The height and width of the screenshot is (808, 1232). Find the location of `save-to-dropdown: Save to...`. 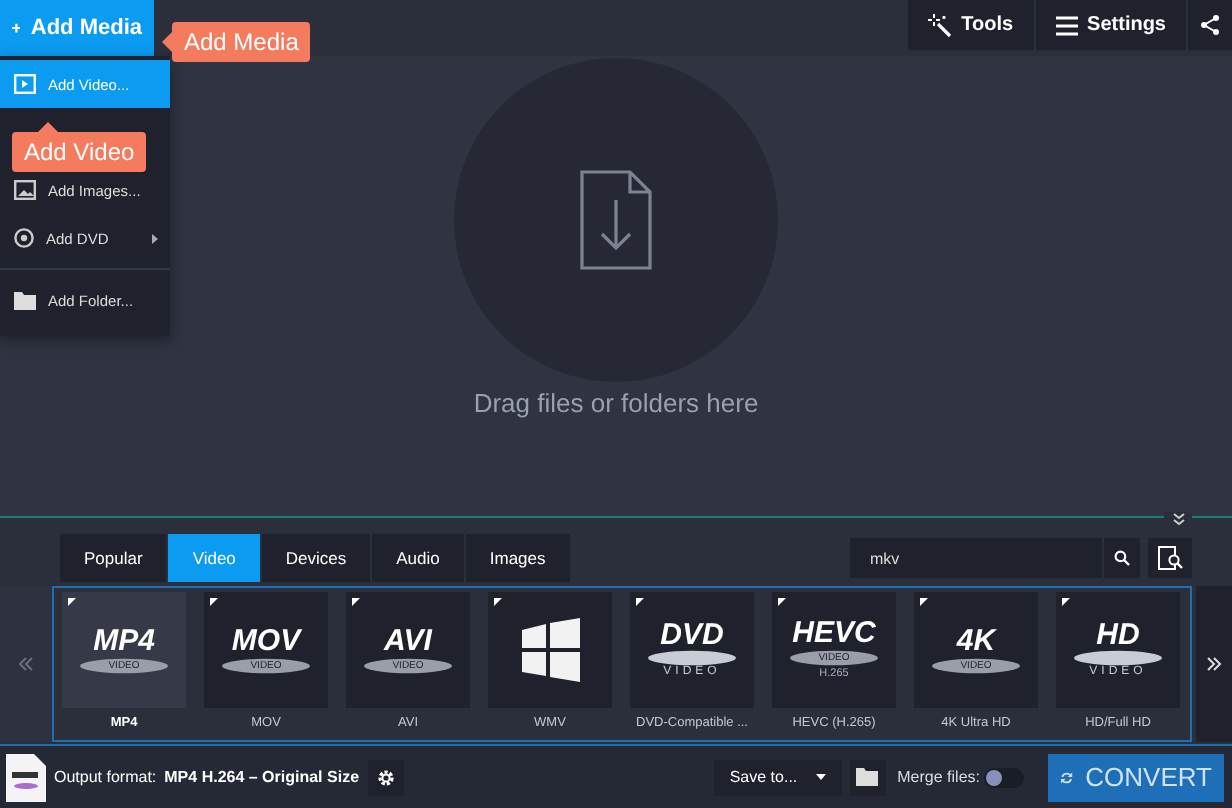

save-to-dropdown: Save to... is located at coordinates (777, 777).